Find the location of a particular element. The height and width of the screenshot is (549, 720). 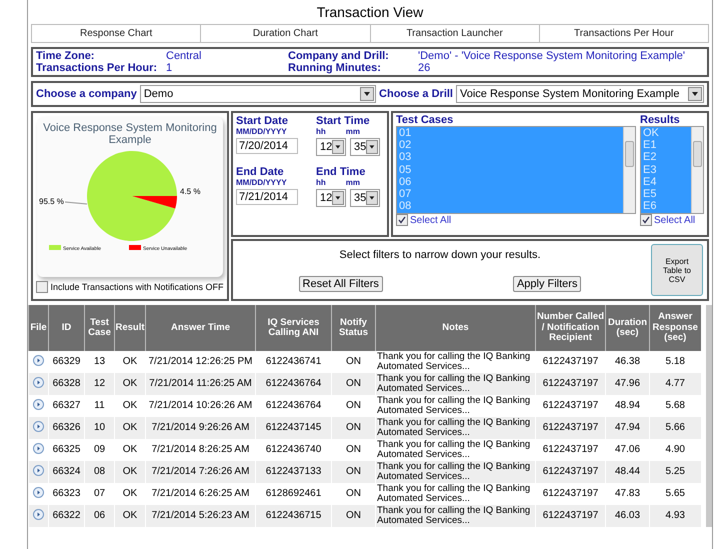

list-label: Test Cases is located at coordinates (425, 120).